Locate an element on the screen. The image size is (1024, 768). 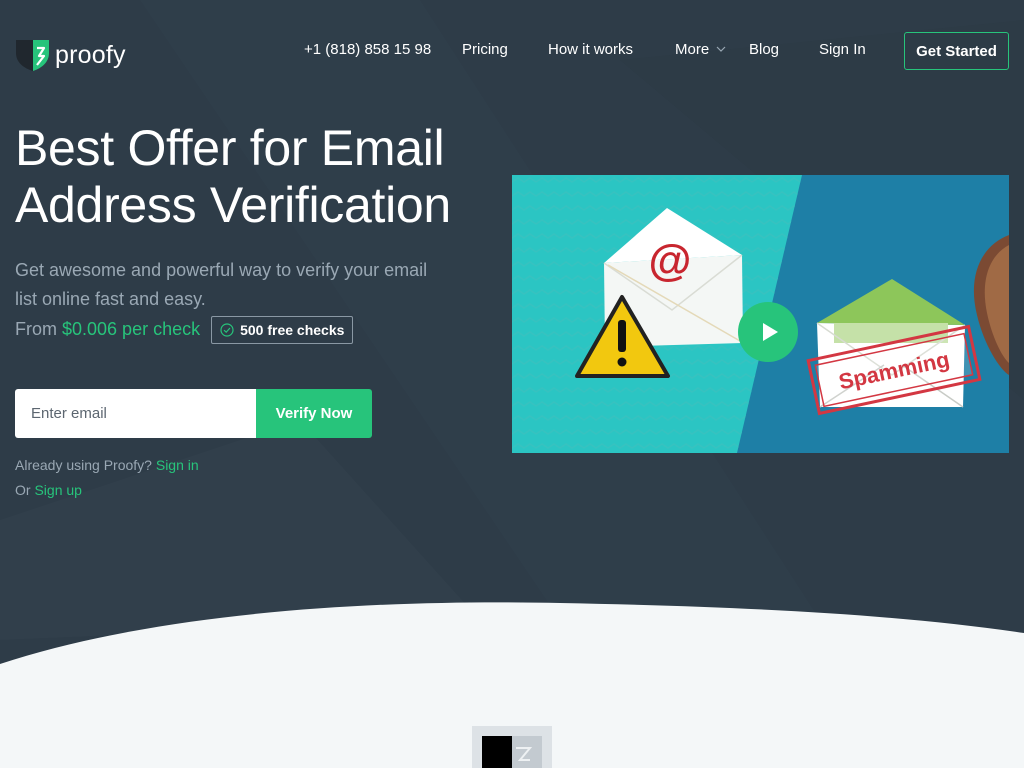
free-checks-badge: 500 free checks is located at coordinates (282, 329).